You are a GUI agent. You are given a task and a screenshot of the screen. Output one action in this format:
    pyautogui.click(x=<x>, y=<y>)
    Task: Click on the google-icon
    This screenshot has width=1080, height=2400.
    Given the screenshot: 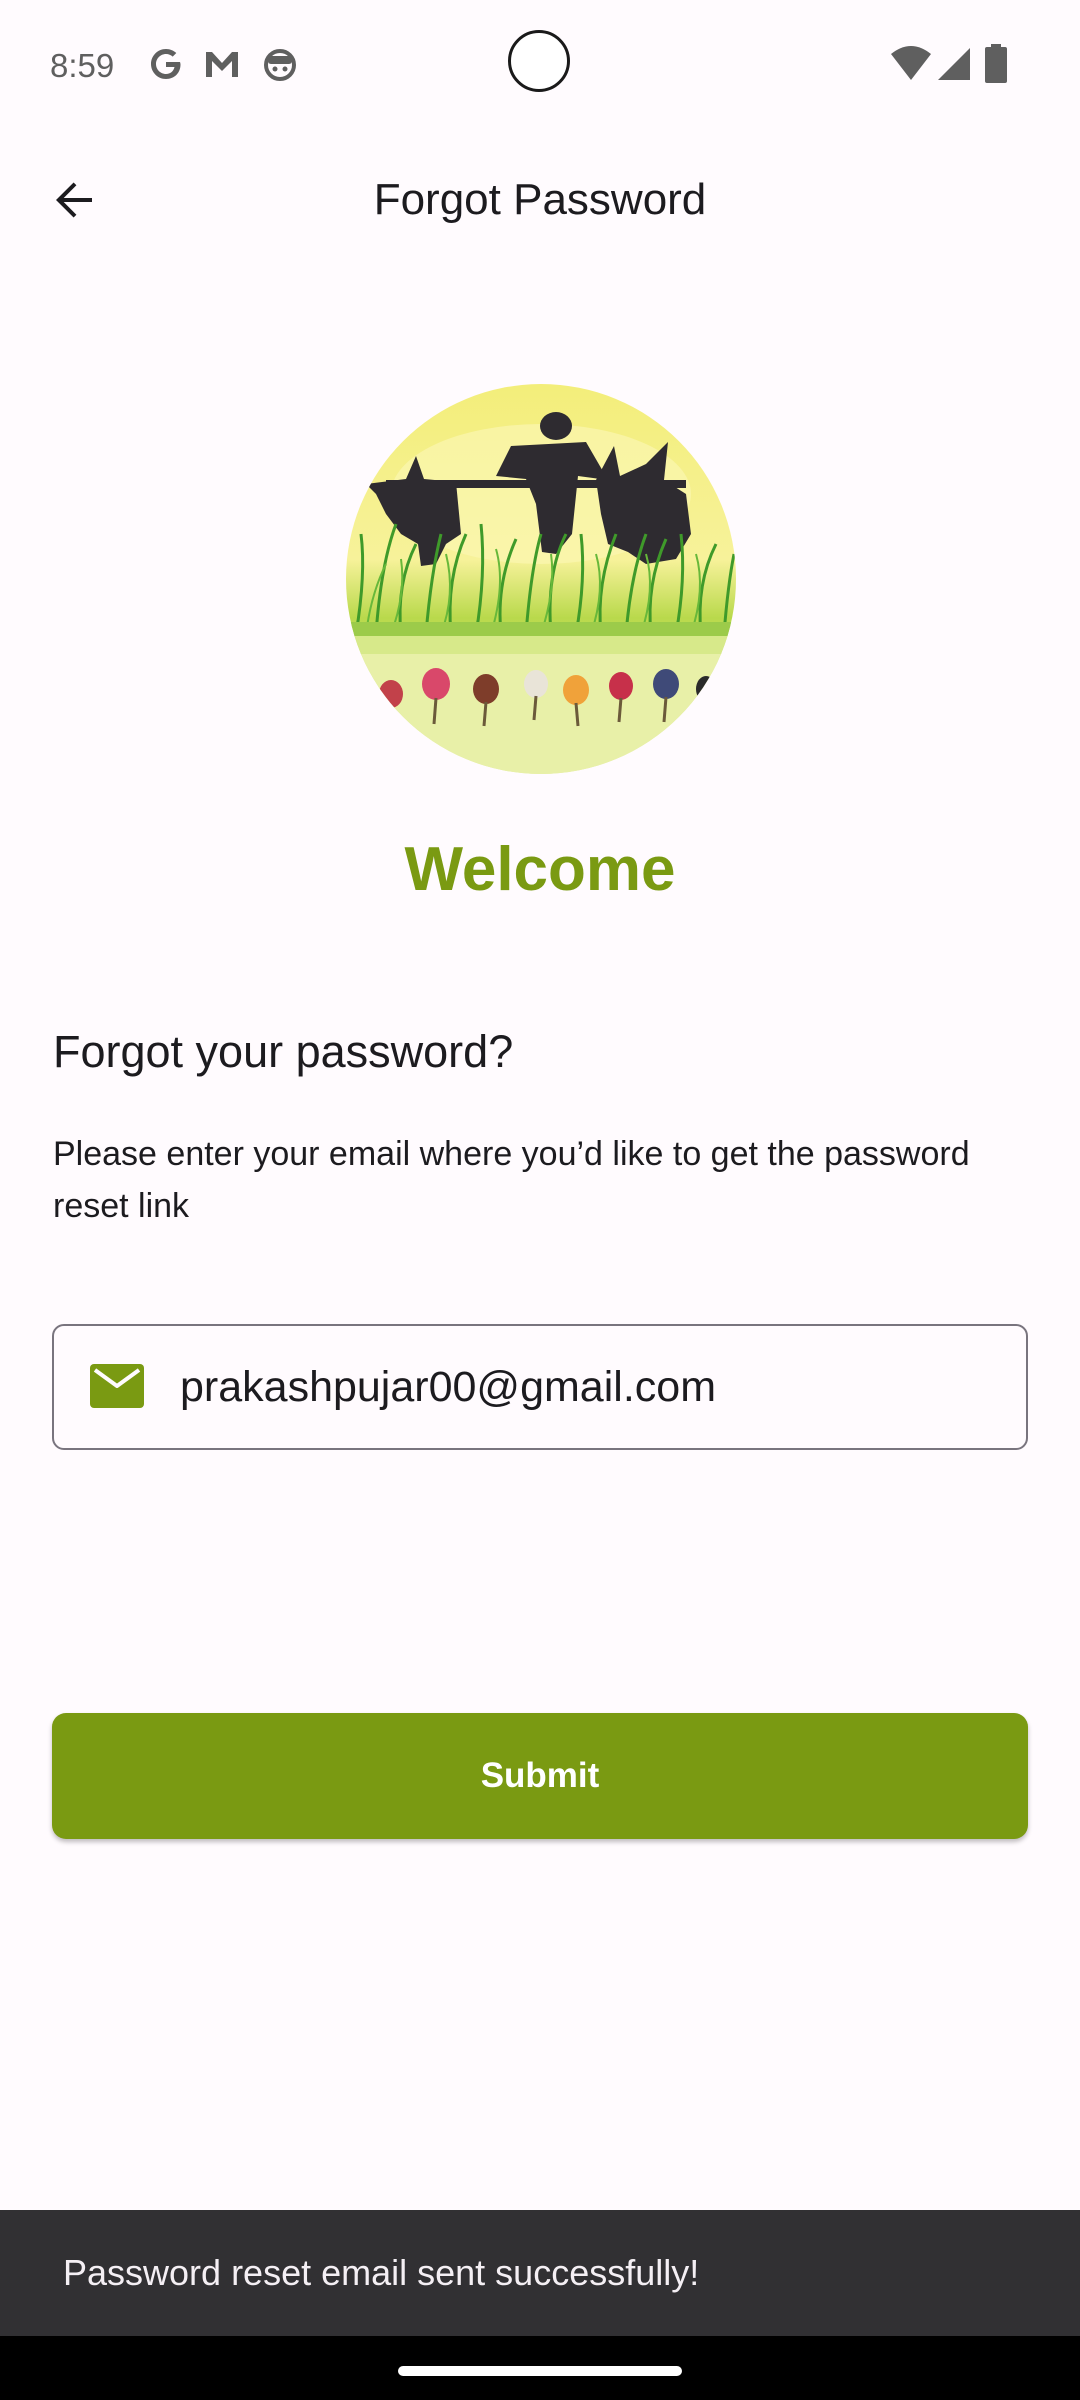 What is the action you would take?
    pyautogui.click(x=166, y=64)
    